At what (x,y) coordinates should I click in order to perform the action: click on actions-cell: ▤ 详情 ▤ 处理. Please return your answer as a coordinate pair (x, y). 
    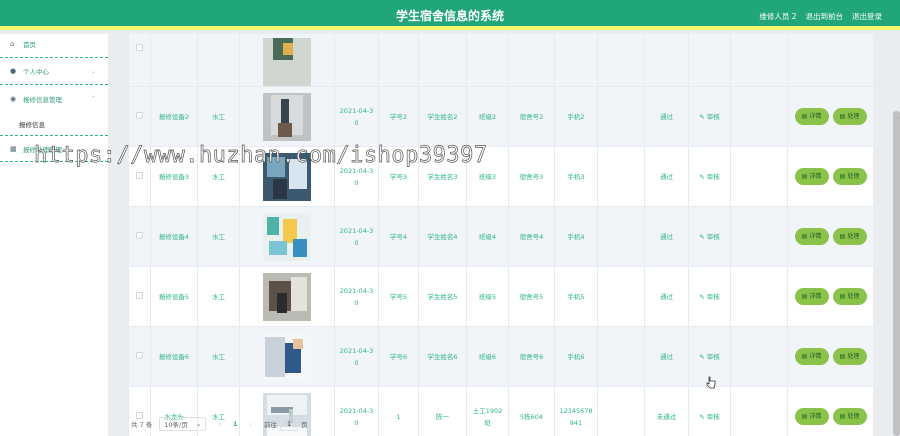
    Looking at the image, I should click on (830, 296).